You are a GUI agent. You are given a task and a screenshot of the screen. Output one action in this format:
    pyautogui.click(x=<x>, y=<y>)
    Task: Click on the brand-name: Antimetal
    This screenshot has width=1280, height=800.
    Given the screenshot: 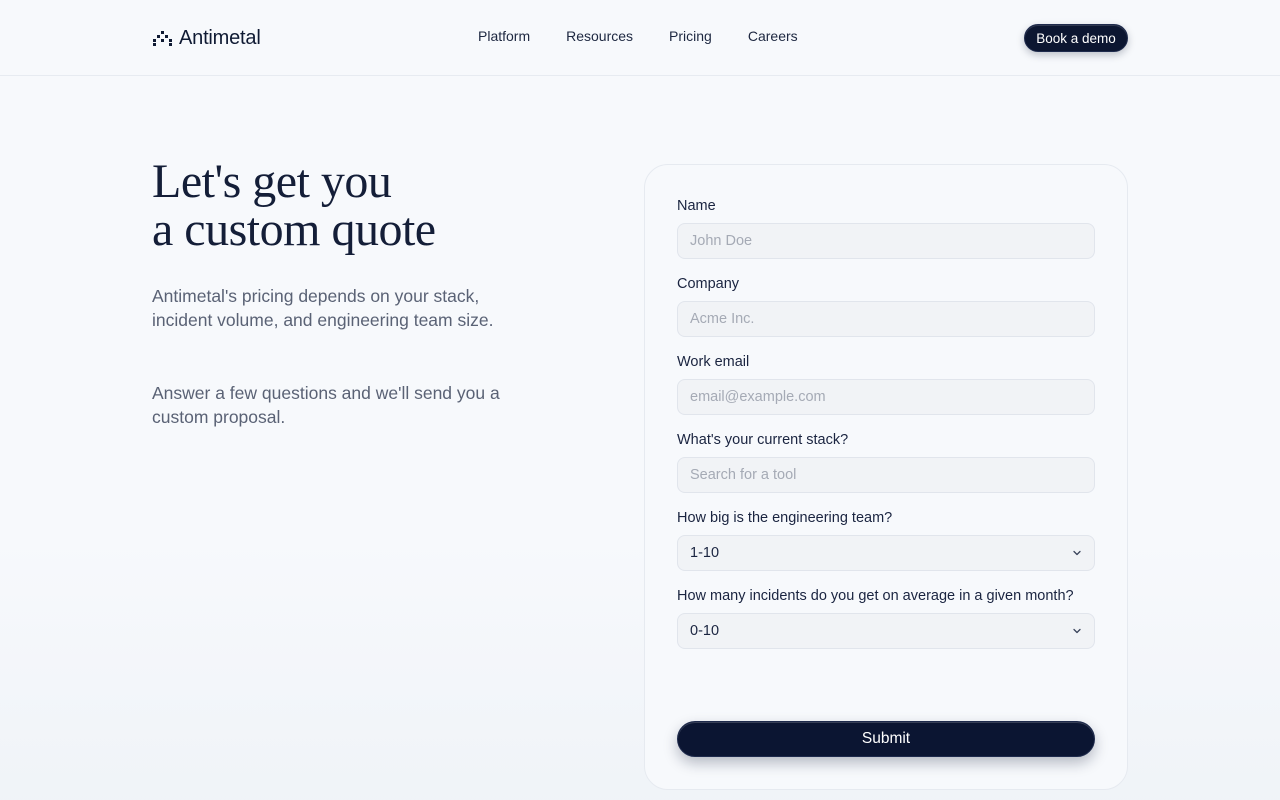 What is the action you would take?
    pyautogui.click(x=220, y=37)
    